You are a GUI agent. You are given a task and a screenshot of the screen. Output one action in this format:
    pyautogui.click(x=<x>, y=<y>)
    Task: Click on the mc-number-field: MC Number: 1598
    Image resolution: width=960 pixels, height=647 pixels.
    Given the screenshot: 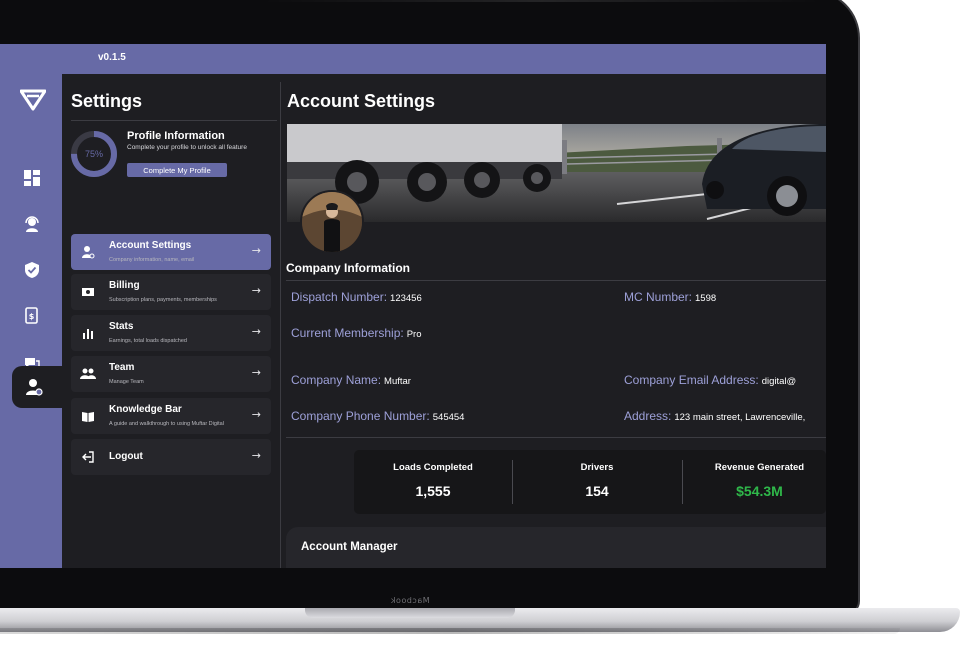 What is the action you would take?
    pyautogui.click(x=670, y=297)
    